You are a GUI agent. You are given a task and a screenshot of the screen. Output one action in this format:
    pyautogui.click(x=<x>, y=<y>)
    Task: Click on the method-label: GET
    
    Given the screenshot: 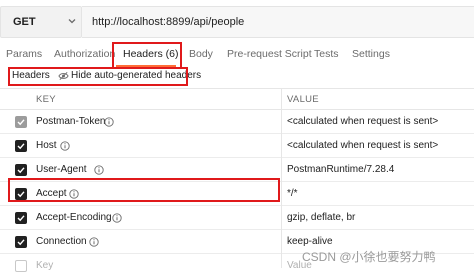 What is the action you would take?
    pyautogui.click(x=24, y=22)
    